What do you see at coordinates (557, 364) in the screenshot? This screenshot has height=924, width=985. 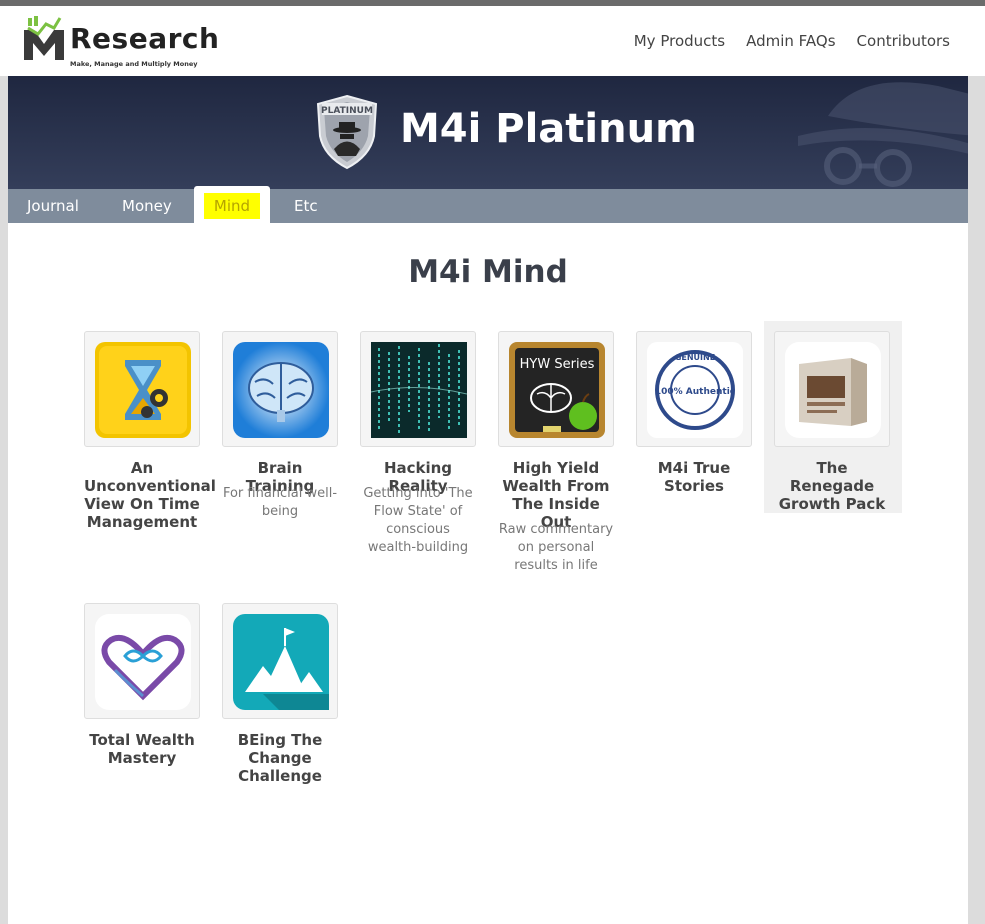 I see `svg-text: HYW Series` at bounding box center [557, 364].